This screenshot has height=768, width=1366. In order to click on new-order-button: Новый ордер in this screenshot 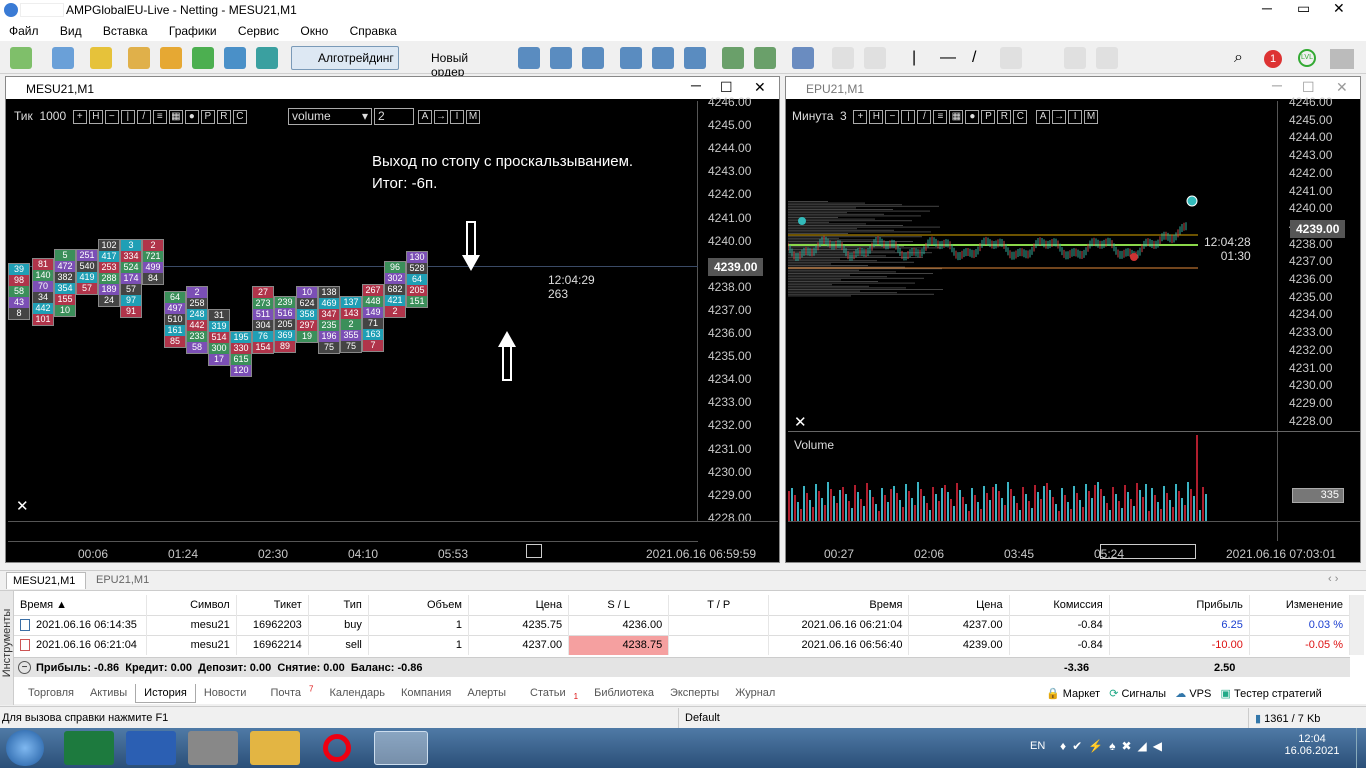, I will do `click(454, 62)`.